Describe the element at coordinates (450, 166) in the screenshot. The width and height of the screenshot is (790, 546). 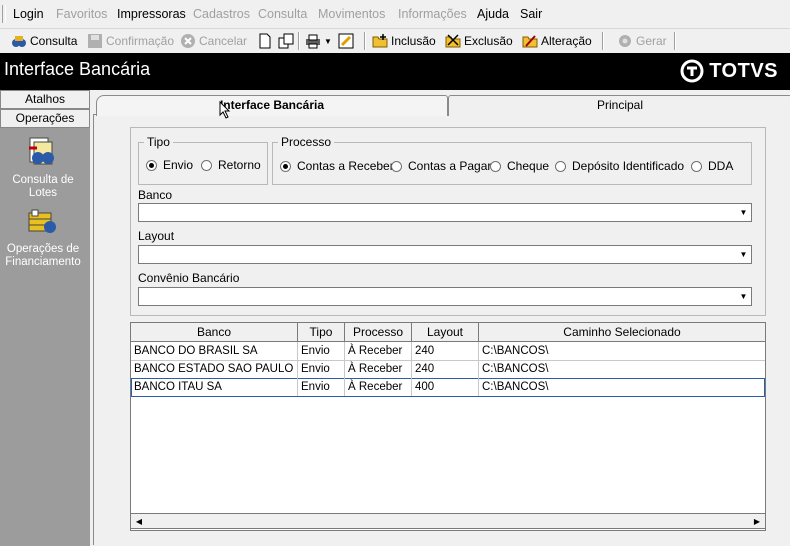
I see `radio-label: Contas a Pagar` at that location.